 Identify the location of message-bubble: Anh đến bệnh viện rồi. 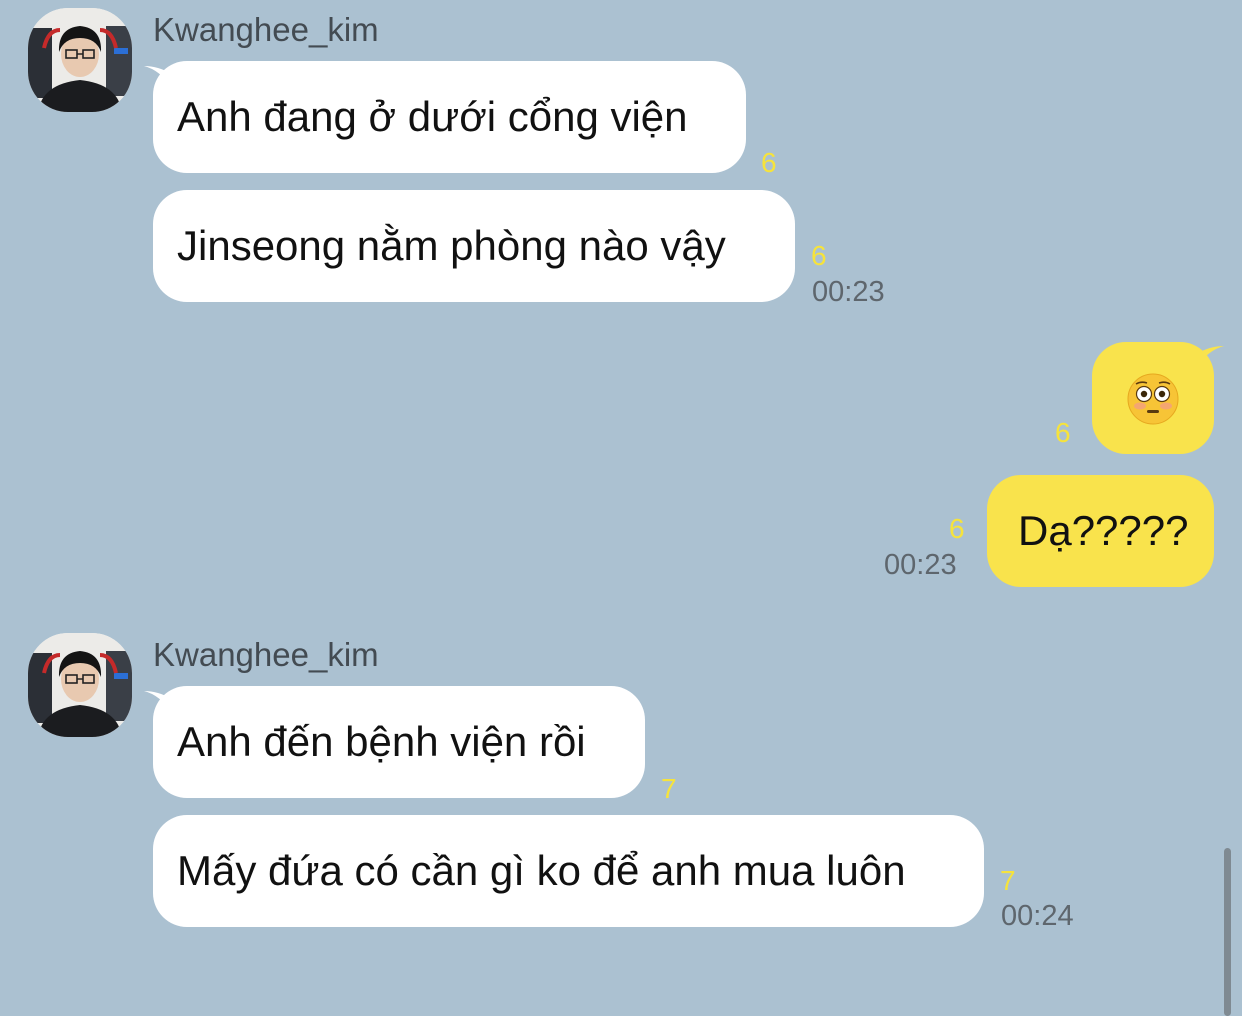
(399, 742).